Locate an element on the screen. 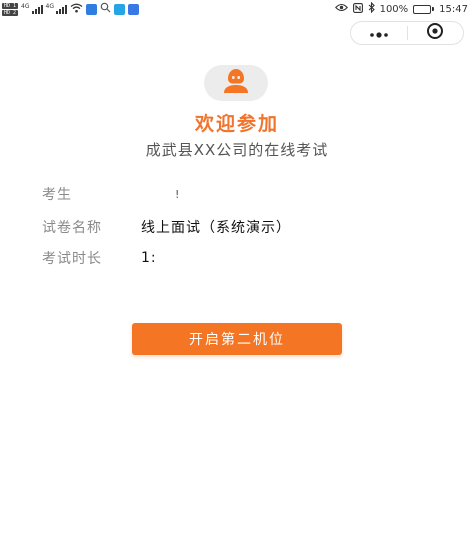 Image resolution: width=474 pixels, height=550 pixels. close-miniprogram-button is located at coordinates (436, 33).